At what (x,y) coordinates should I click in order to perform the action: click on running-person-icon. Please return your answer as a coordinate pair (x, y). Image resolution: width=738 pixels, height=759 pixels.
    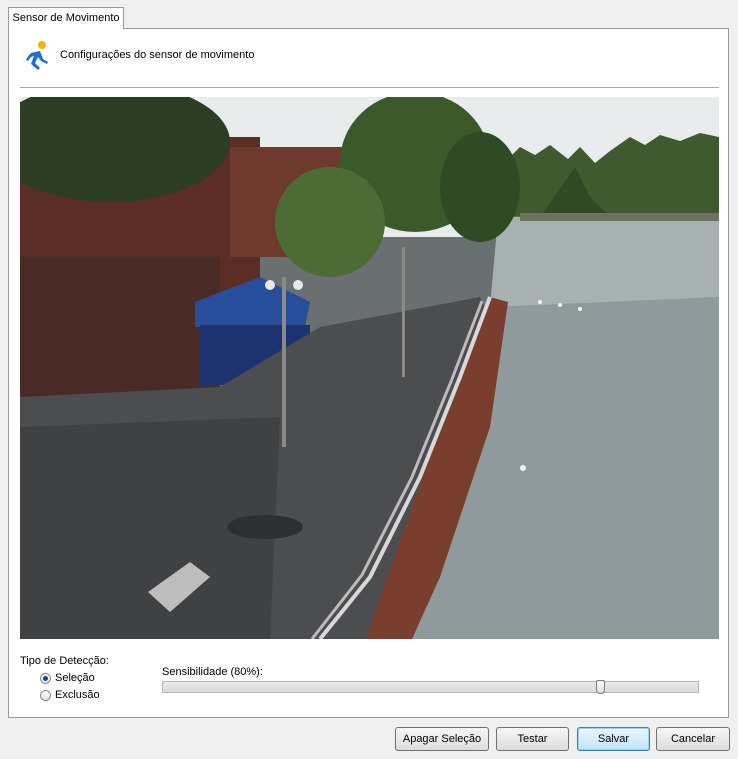
    Looking at the image, I should click on (36, 56).